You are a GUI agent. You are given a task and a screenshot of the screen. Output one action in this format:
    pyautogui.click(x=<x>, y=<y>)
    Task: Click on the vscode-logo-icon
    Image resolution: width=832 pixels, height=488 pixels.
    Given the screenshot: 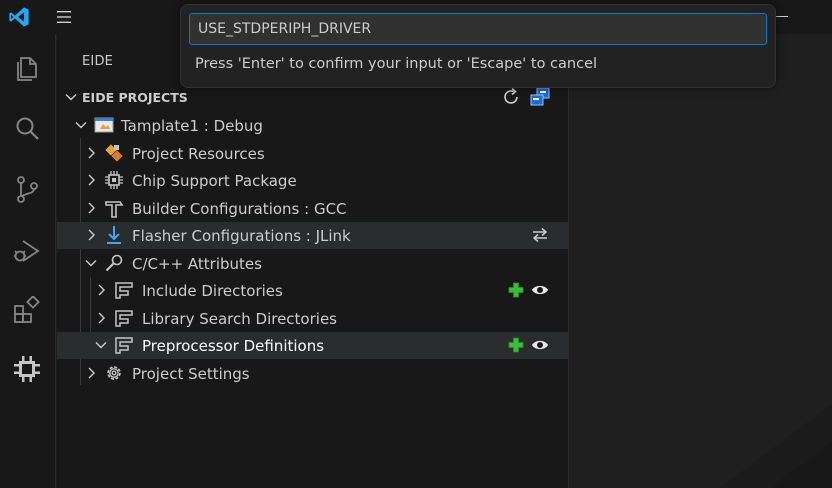 What is the action you would take?
    pyautogui.click(x=19, y=17)
    